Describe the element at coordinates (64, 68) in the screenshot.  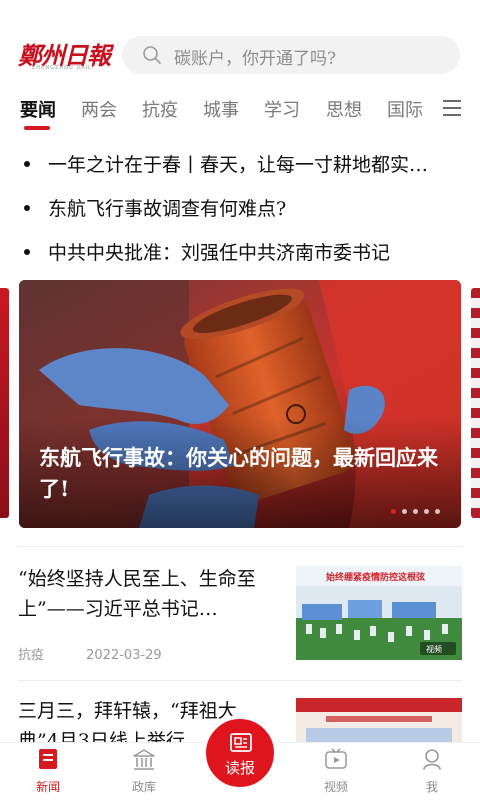
I see `logo-subtext: ZHENGZHOU DAILY` at that location.